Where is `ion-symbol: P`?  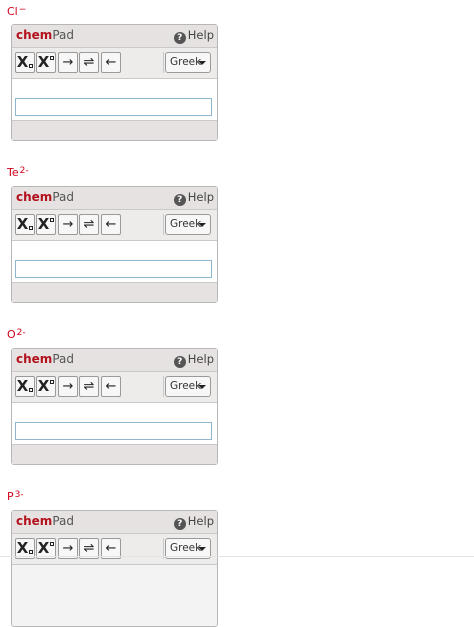
ion-symbol: P is located at coordinates (10, 496).